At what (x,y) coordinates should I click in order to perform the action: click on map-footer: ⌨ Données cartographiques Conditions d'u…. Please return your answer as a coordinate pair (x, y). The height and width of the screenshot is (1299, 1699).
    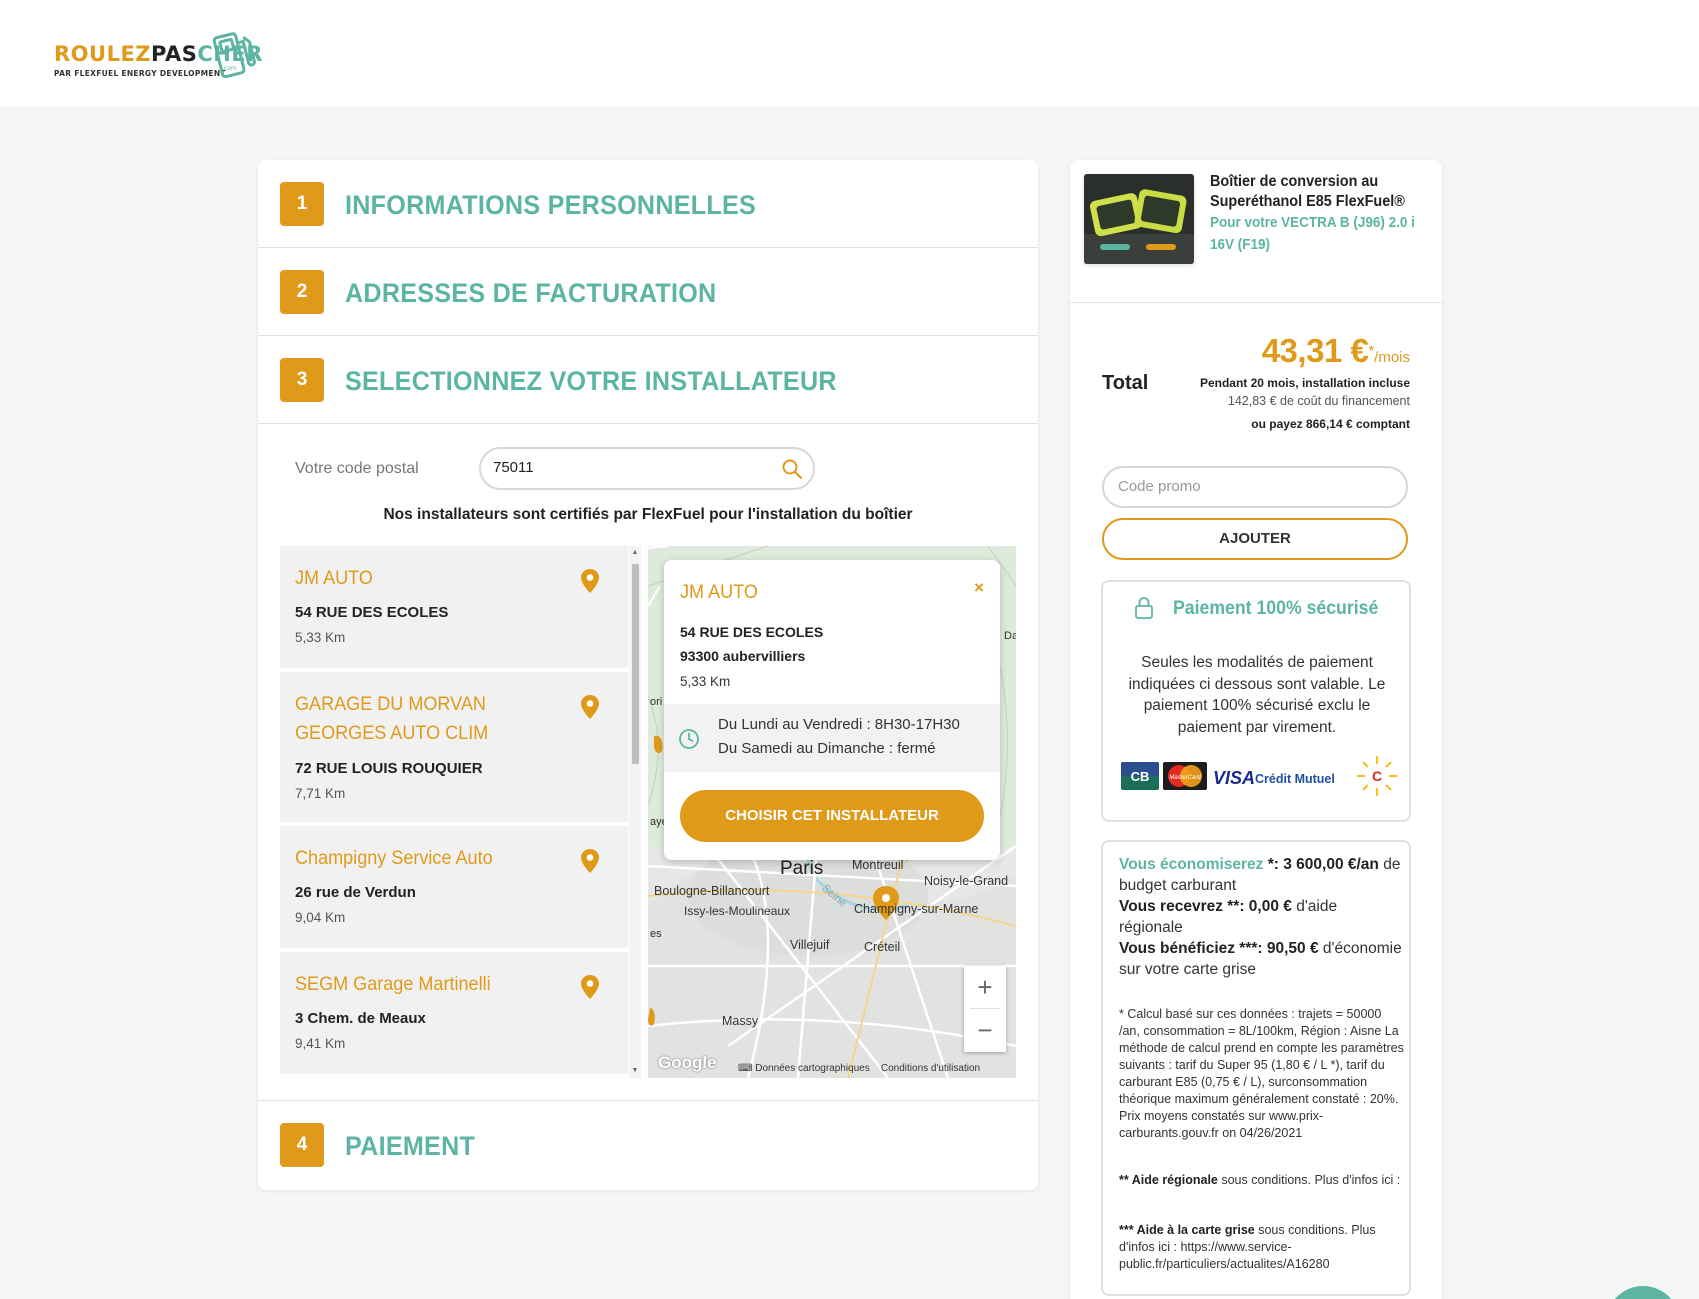
    Looking at the image, I should click on (859, 1068).